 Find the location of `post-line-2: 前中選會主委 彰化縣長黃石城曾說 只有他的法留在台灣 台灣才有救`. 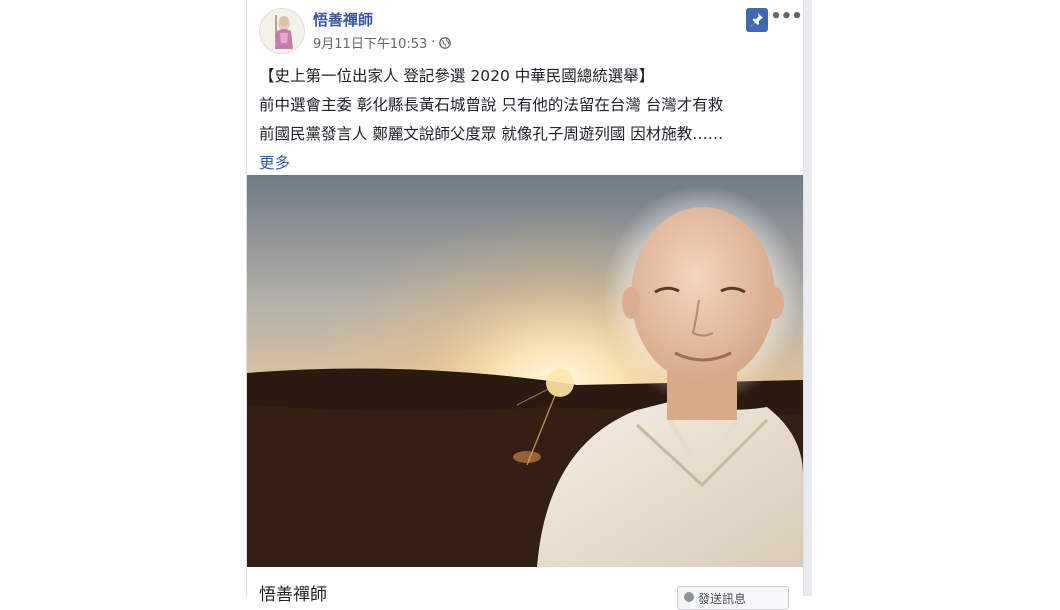

post-line-2: 前中選會主委 彰化縣長黃石城曾說 只有他的法留在台灣 台灣才有救 is located at coordinates (491, 105).